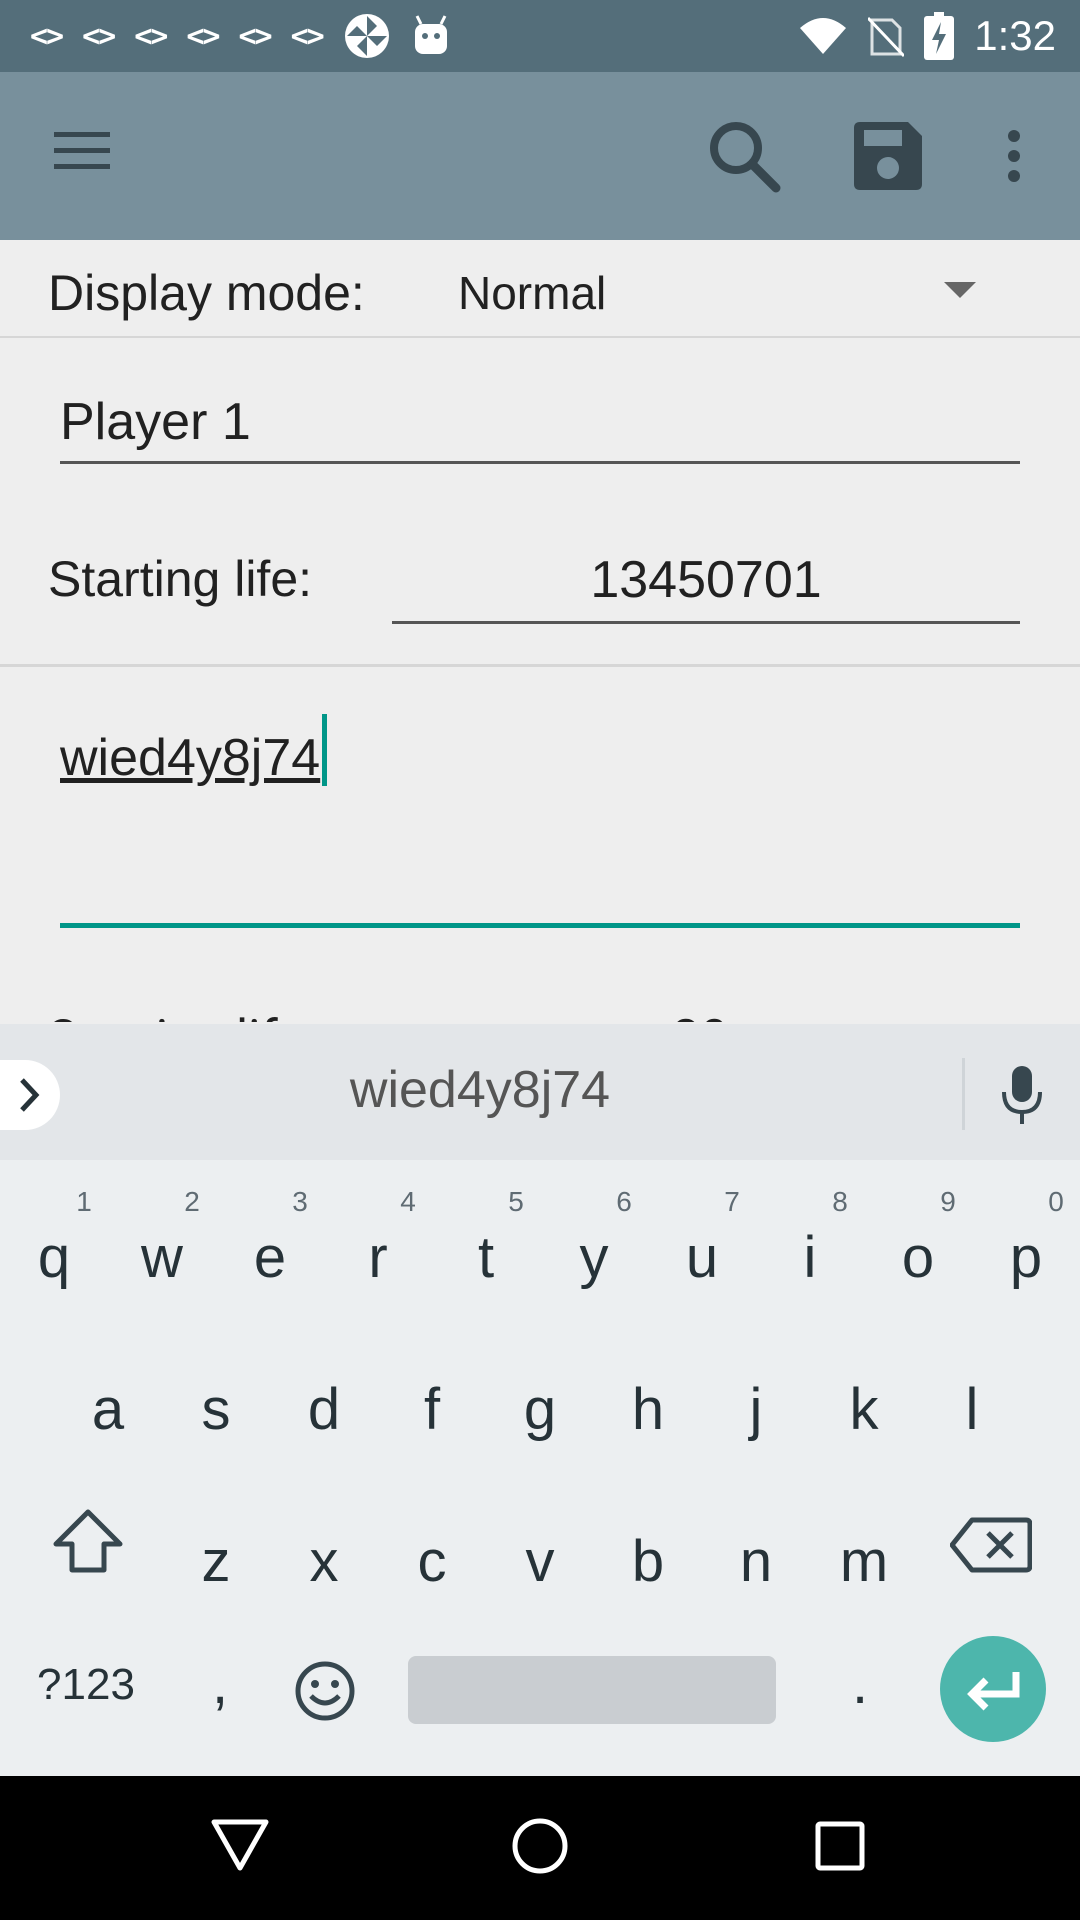 This screenshot has width=1080, height=1920. What do you see at coordinates (648, 1409) in the screenshot?
I see `key-h: h` at bounding box center [648, 1409].